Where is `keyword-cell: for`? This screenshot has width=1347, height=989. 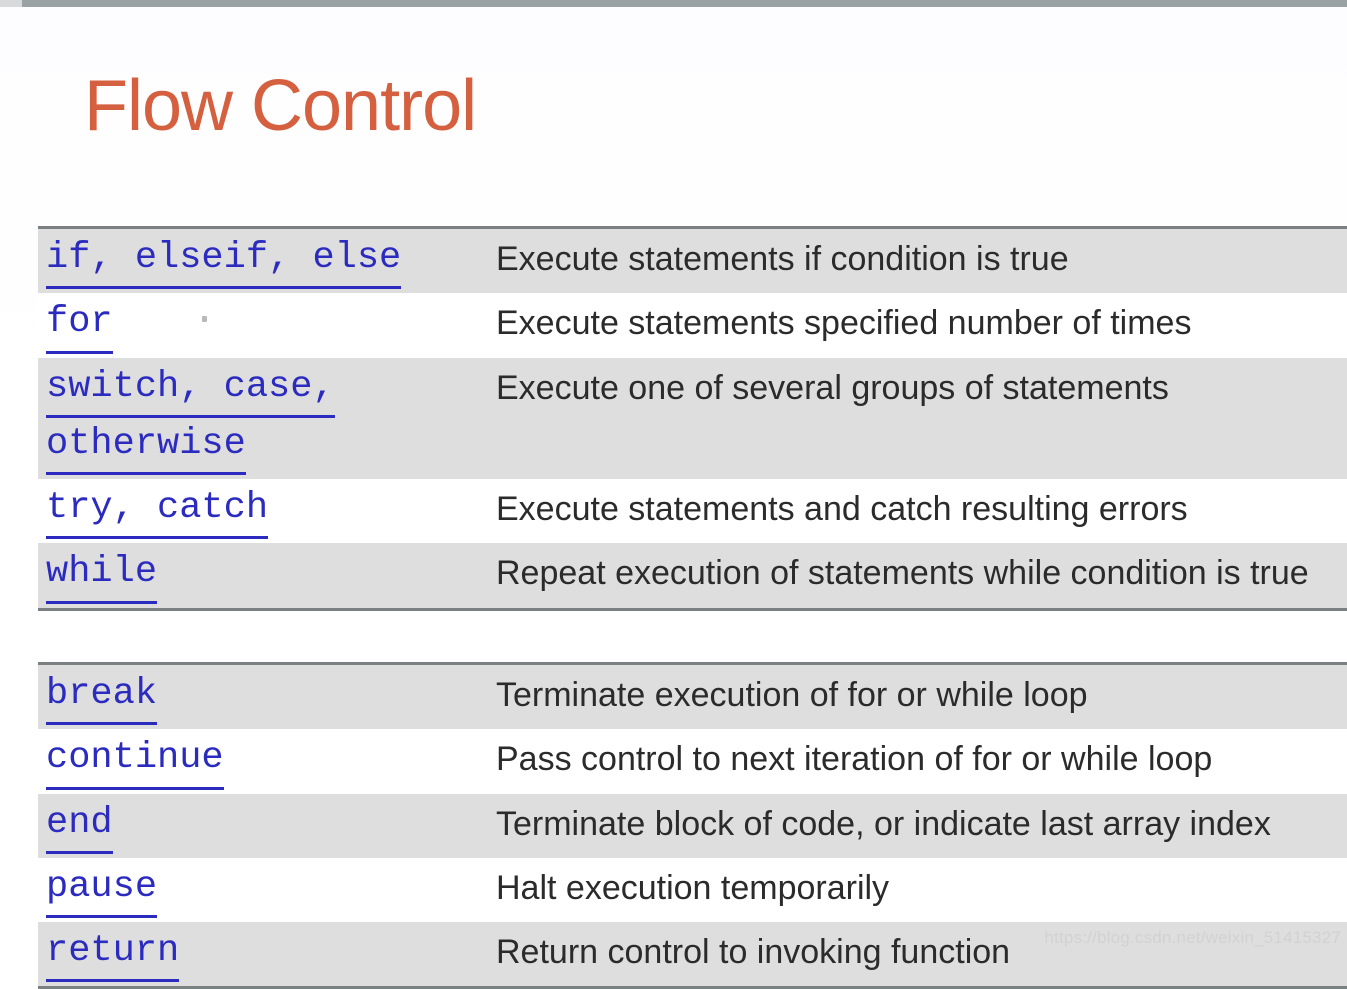
keyword-cell: for is located at coordinates (267, 325).